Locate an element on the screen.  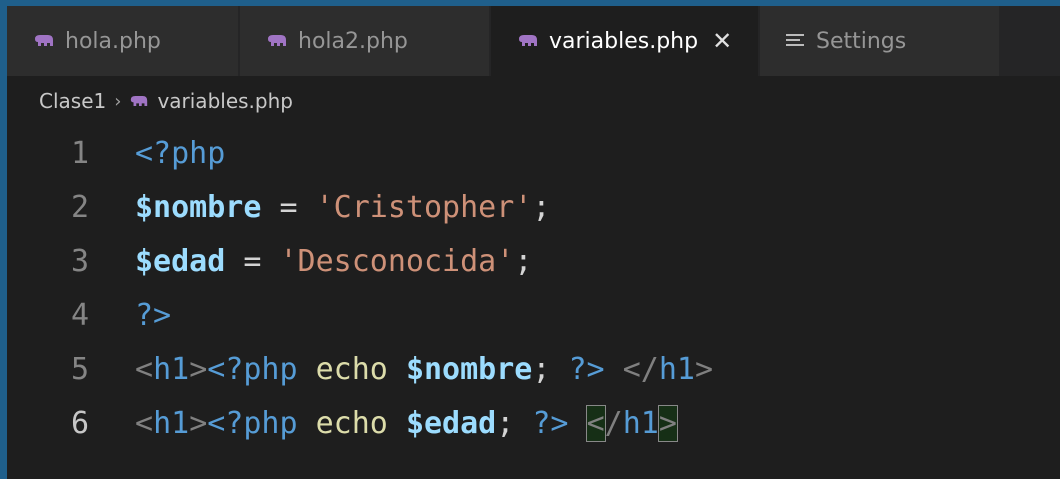
code-content: ?> is located at coordinates (153, 315).